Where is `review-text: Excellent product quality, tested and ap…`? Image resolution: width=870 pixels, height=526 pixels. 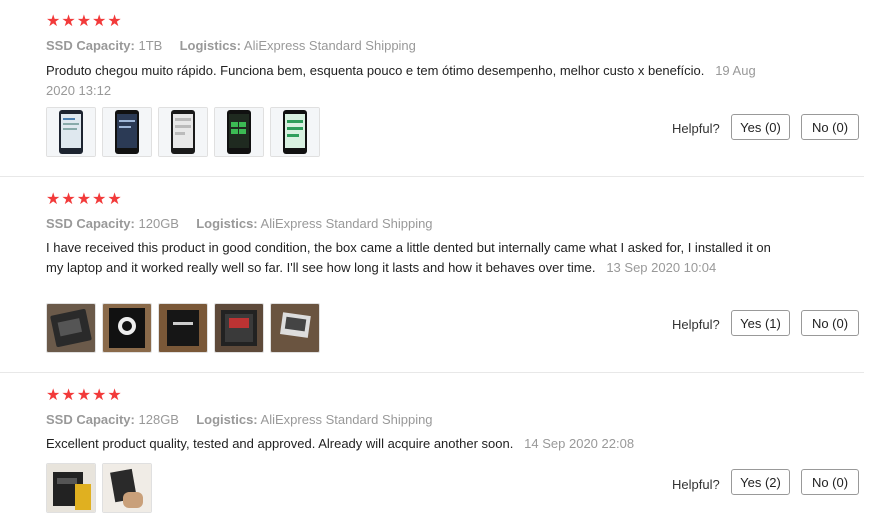 review-text: Excellent product quality, tested and ap… is located at coordinates (411, 444).